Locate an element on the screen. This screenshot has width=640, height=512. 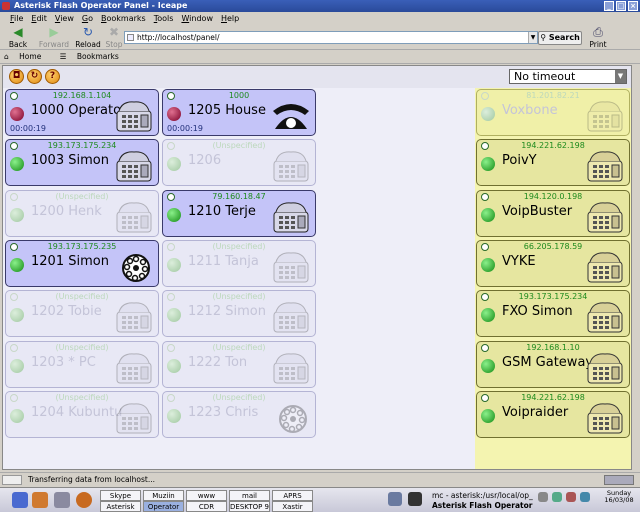
extension-name: VYKE is located at coordinates (519, 261).